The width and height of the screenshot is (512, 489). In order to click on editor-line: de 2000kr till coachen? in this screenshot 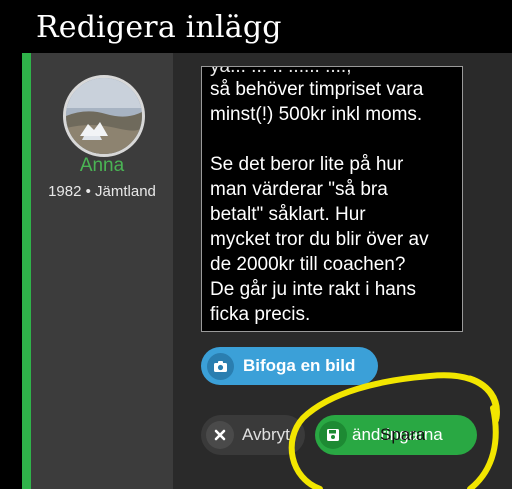, I will do `click(308, 264)`.